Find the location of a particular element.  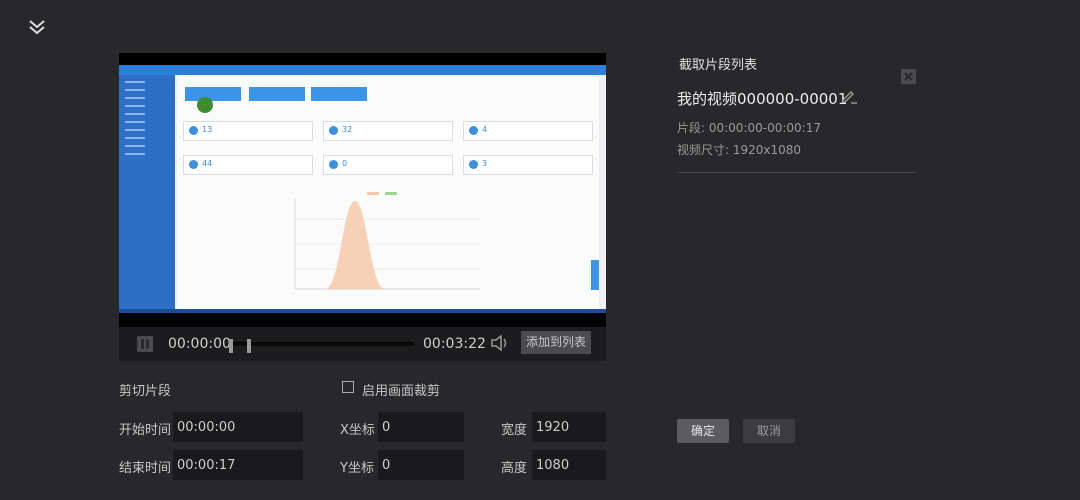

end-time-input is located at coordinates (238, 465).